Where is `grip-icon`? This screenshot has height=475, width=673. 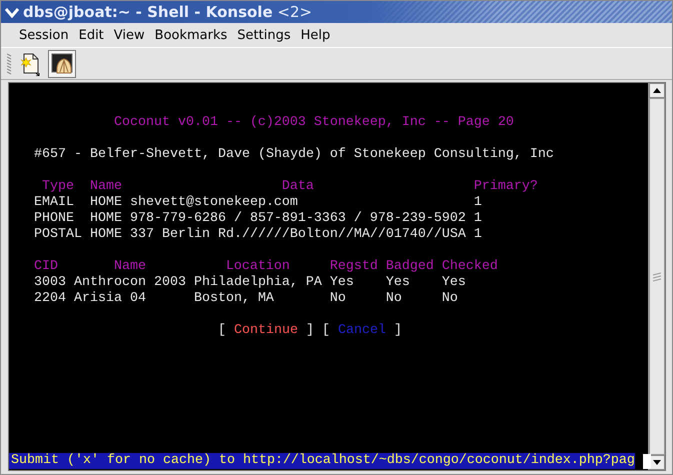
grip-icon is located at coordinates (657, 277).